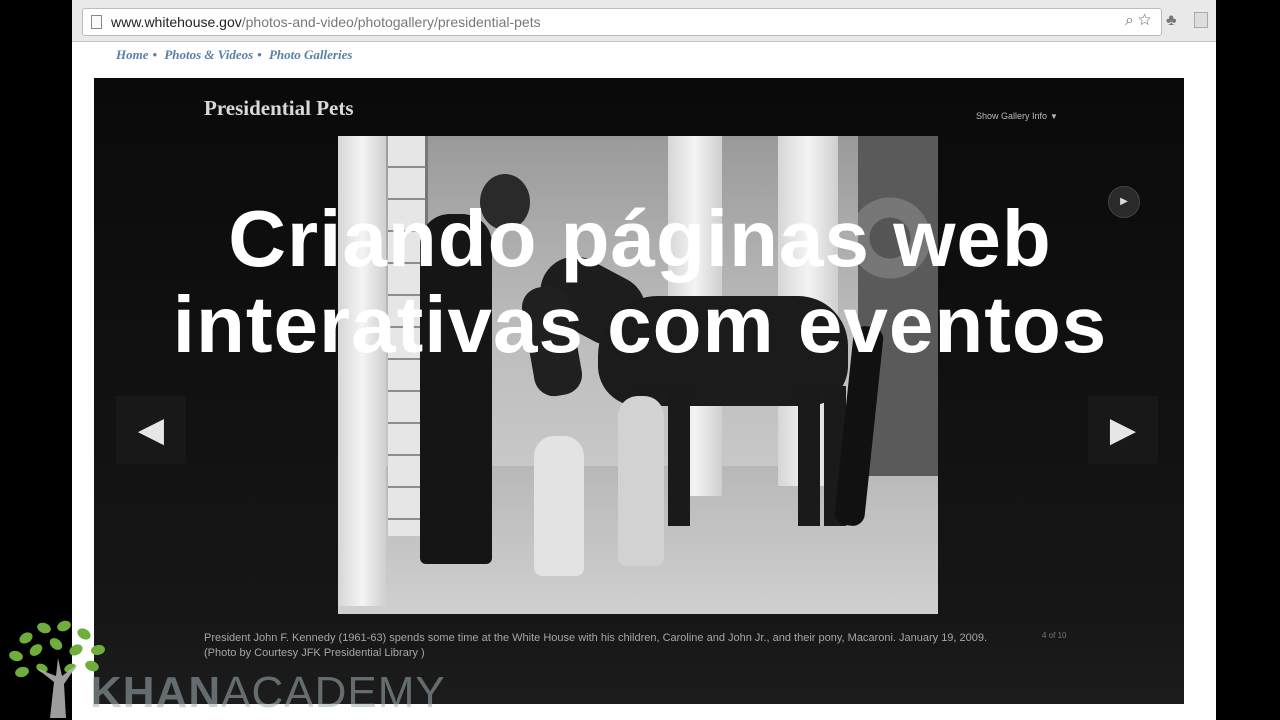  Describe the element at coordinates (1171, 21) in the screenshot. I see `extension-puzzle-icon: ♣` at that location.